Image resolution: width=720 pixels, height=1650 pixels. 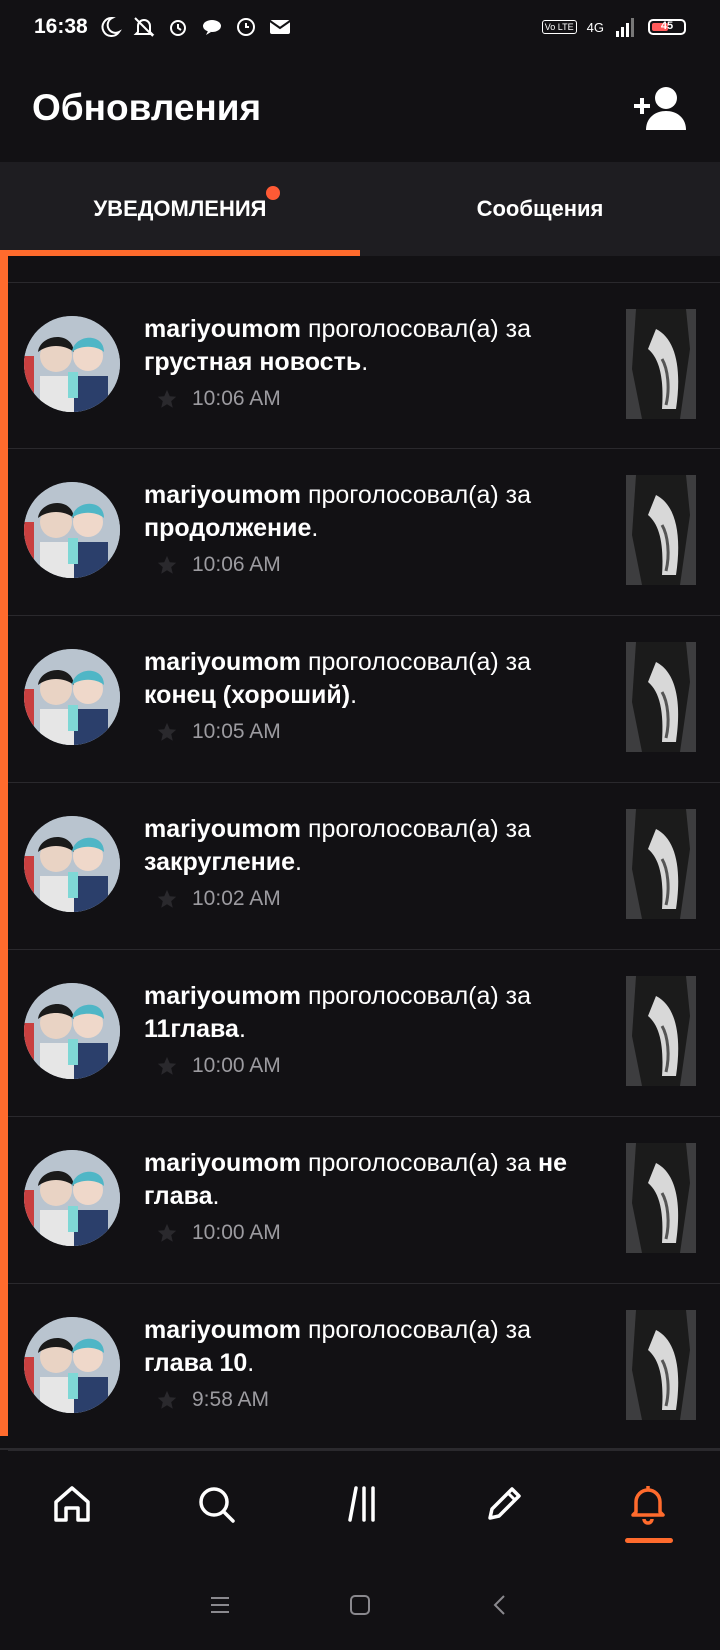 What do you see at coordinates (219, 862) in the screenshot?
I see `notification-target: закругление` at bounding box center [219, 862].